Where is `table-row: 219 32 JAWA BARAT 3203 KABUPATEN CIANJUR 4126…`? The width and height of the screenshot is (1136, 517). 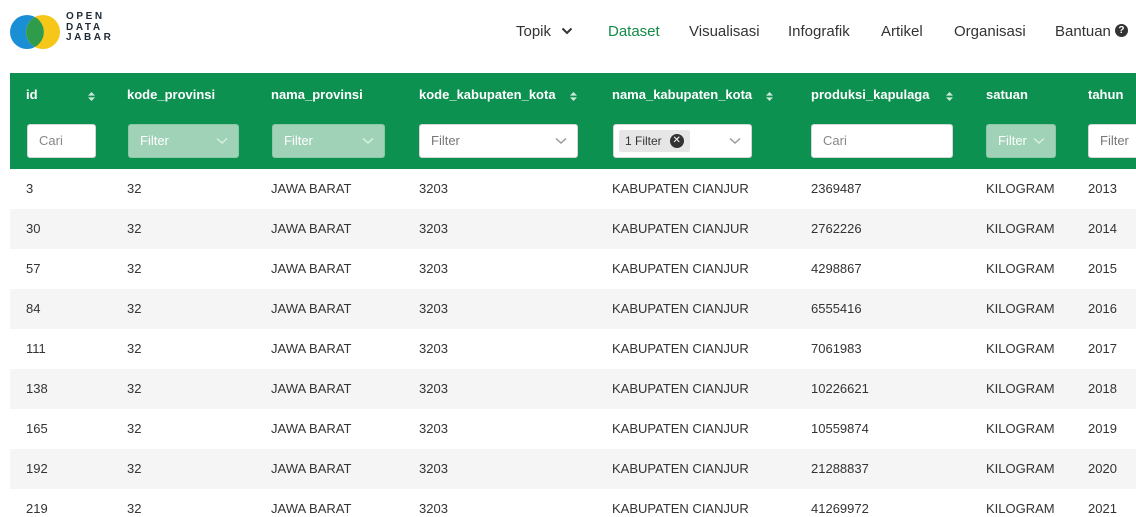
table-row: 219 32 JAWA BARAT 3203 KABUPATEN CIANJUR 4126… is located at coordinates (573, 503).